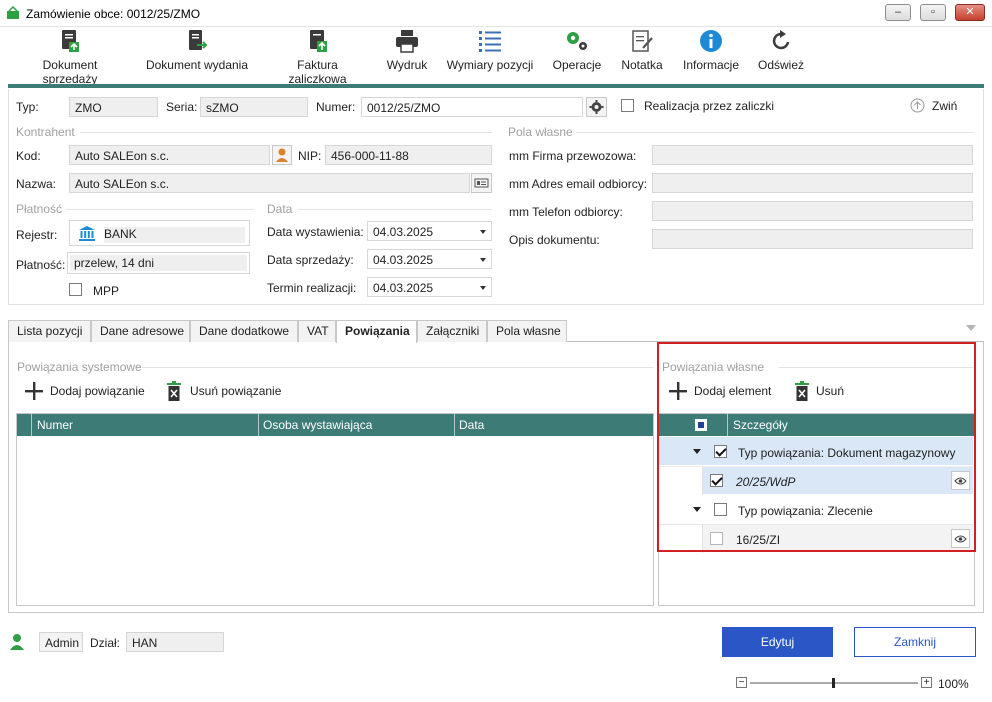 The height and width of the screenshot is (702, 992). What do you see at coordinates (236, 391) in the screenshot?
I see `remove-link-label: Usuń powiązanie` at bounding box center [236, 391].